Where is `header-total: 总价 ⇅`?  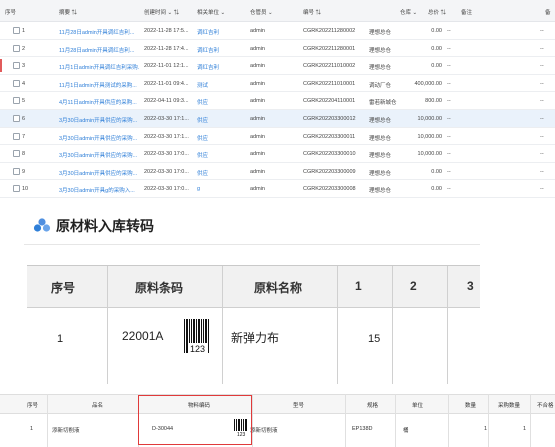 header-total: 总价 ⇅ is located at coordinates (437, 12).